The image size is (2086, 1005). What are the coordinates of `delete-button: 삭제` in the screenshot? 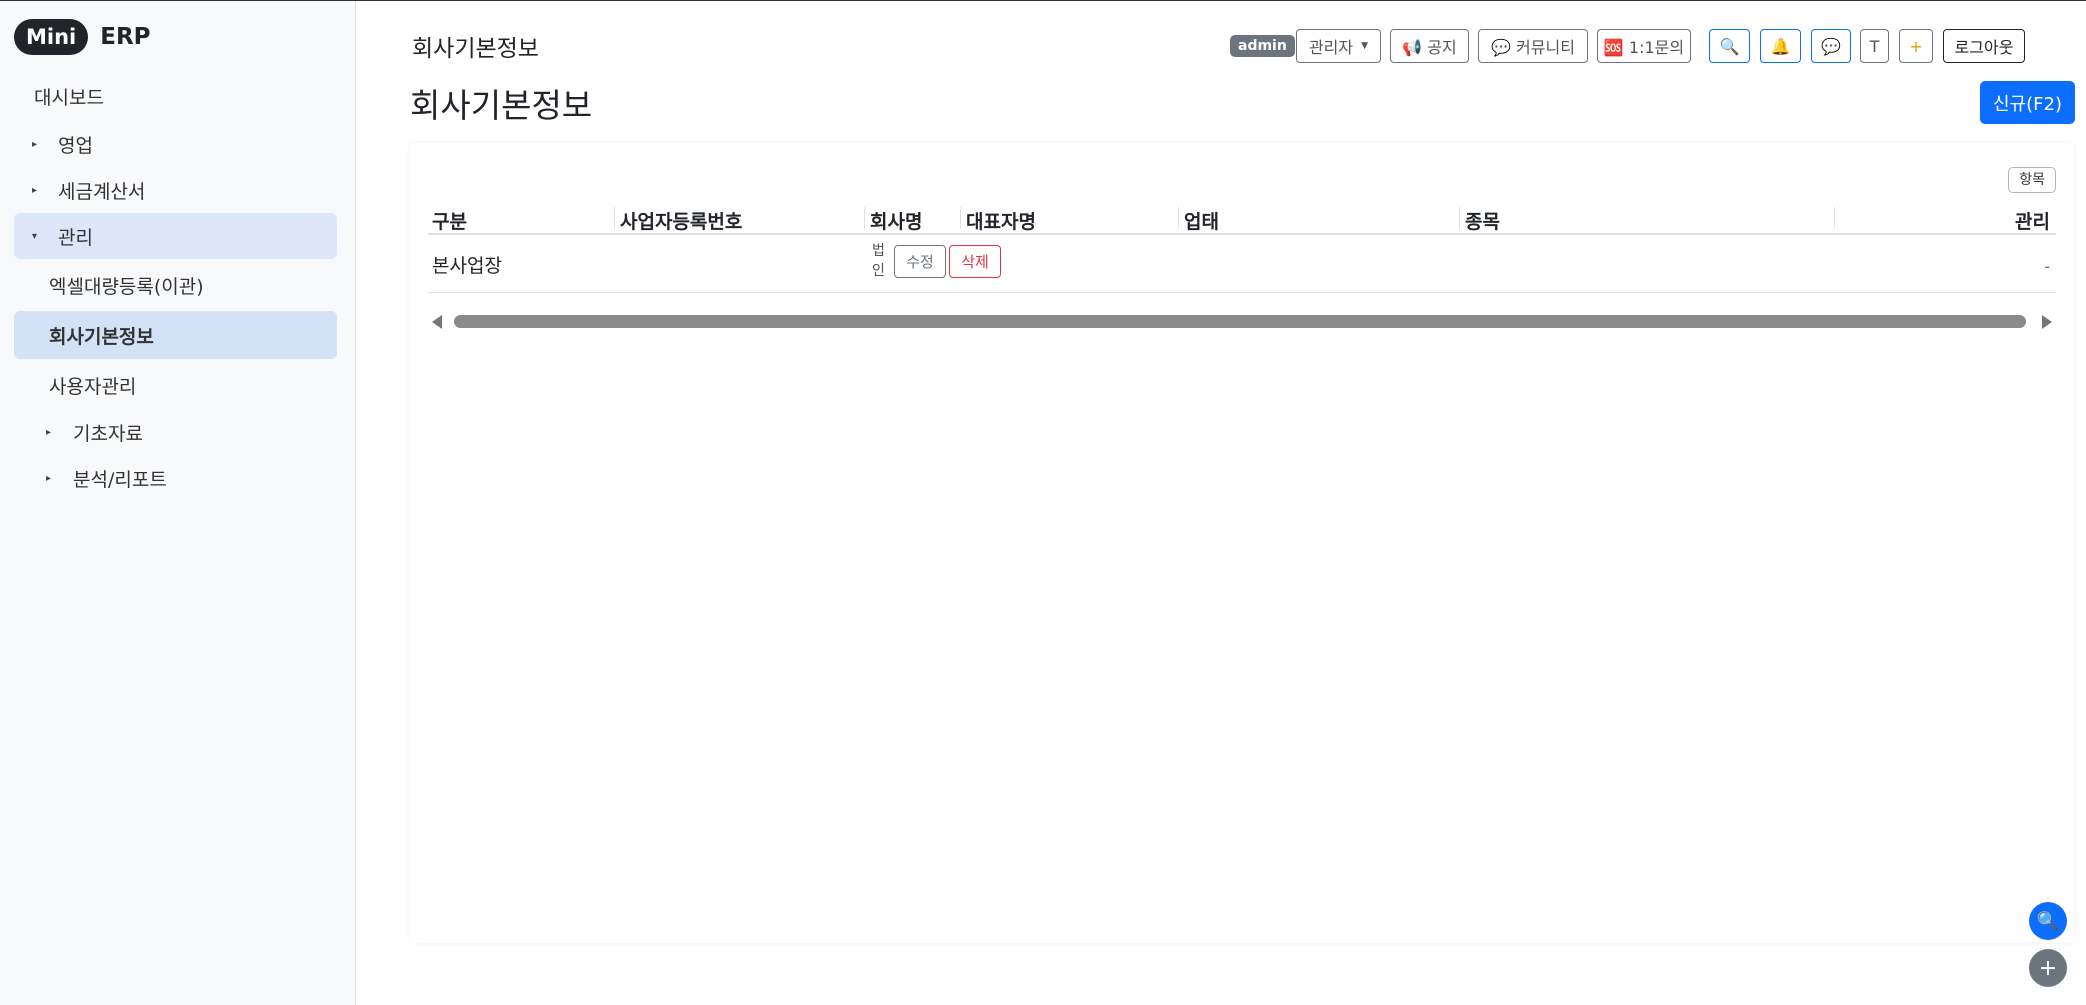 It's located at (975, 261).